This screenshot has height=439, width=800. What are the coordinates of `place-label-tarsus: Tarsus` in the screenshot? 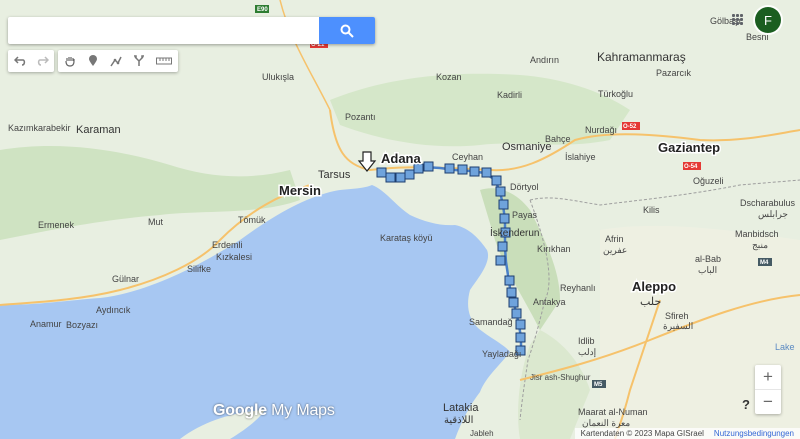 It's located at (334, 175).